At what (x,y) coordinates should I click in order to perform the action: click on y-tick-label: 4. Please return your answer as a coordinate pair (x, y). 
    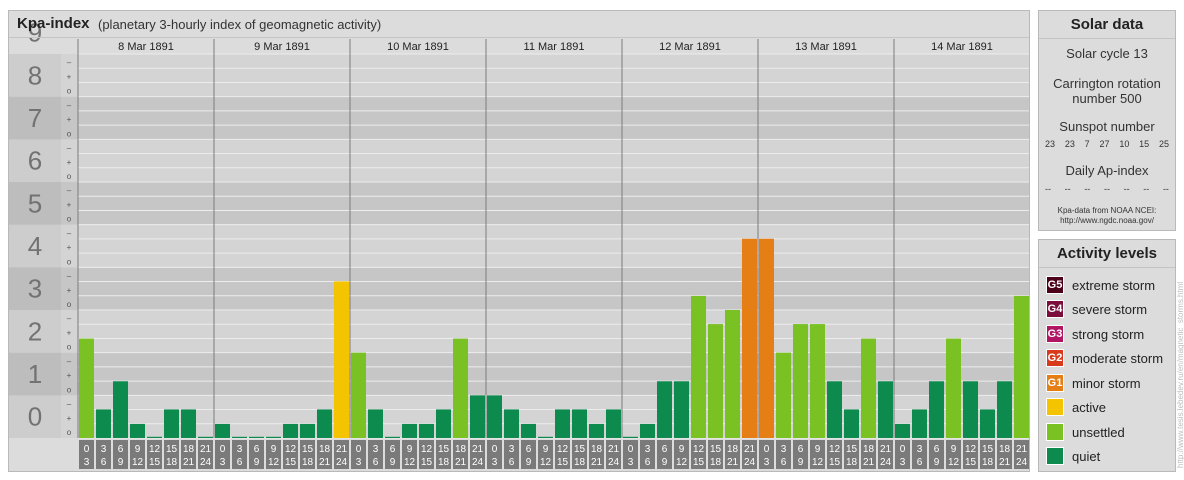
    Looking at the image, I should click on (35, 246).